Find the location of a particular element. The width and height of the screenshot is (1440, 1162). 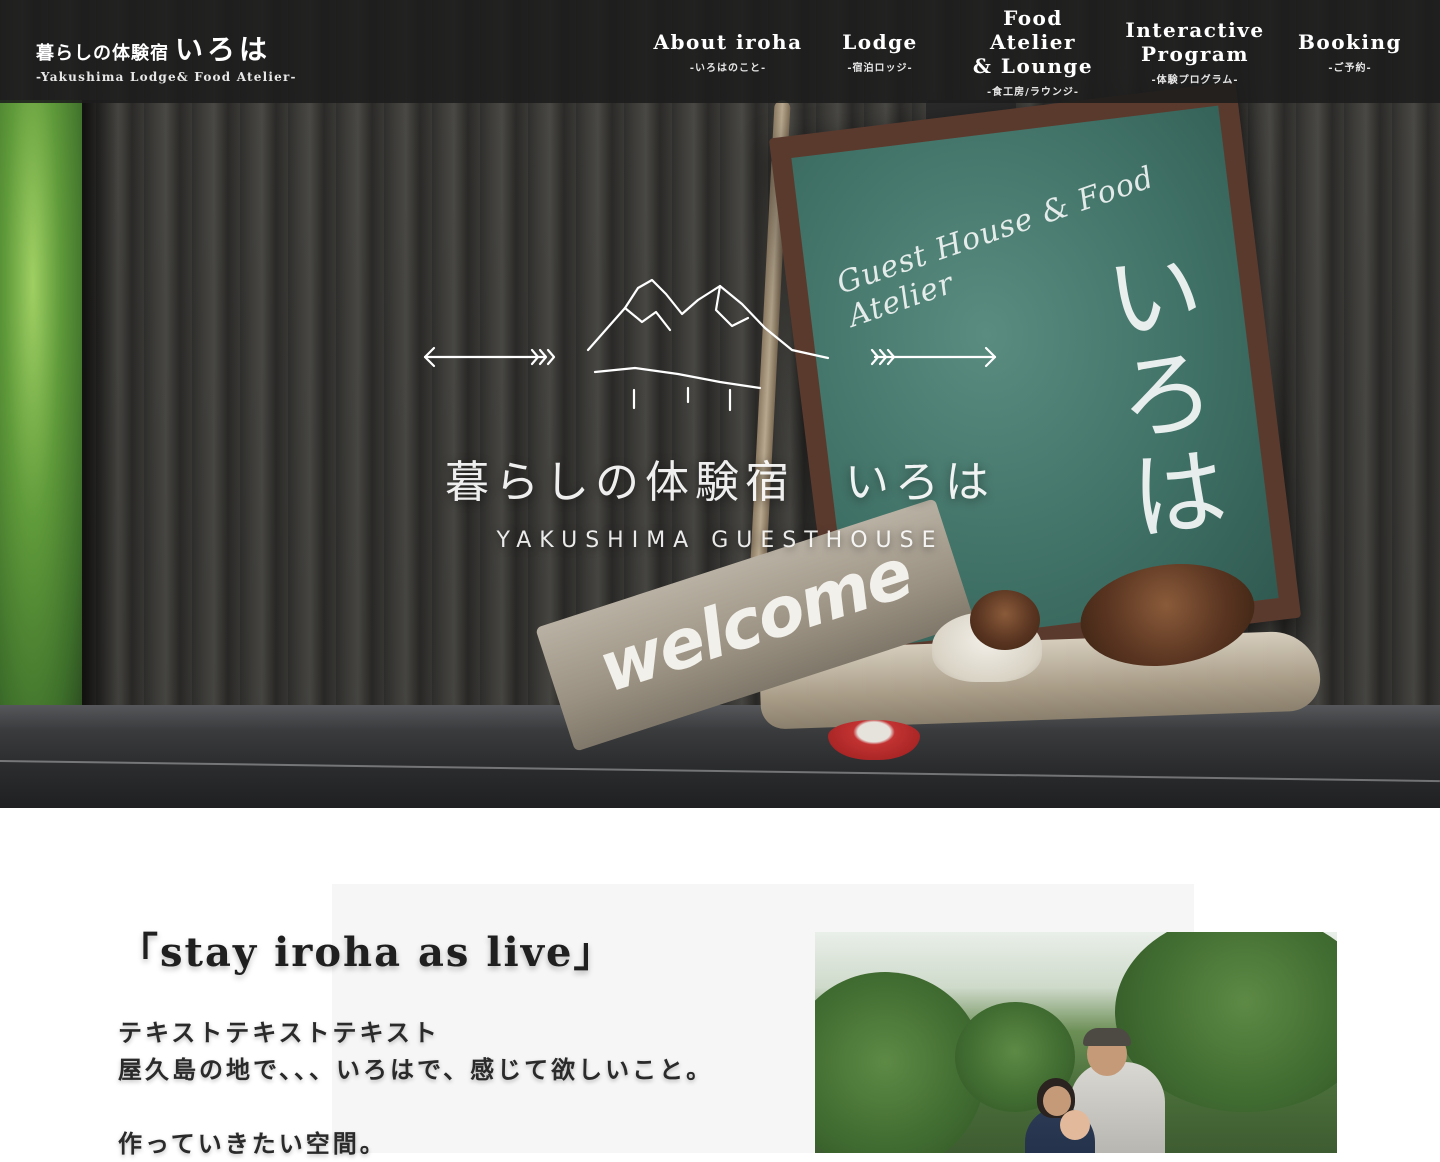

nav-label: Food Atelier & Lounge is located at coordinates (1033, 41).